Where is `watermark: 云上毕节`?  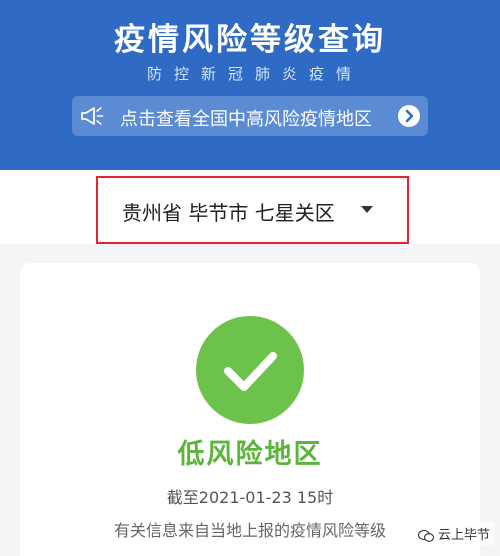 watermark: 云上毕节 is located at coordinates (453, 533).